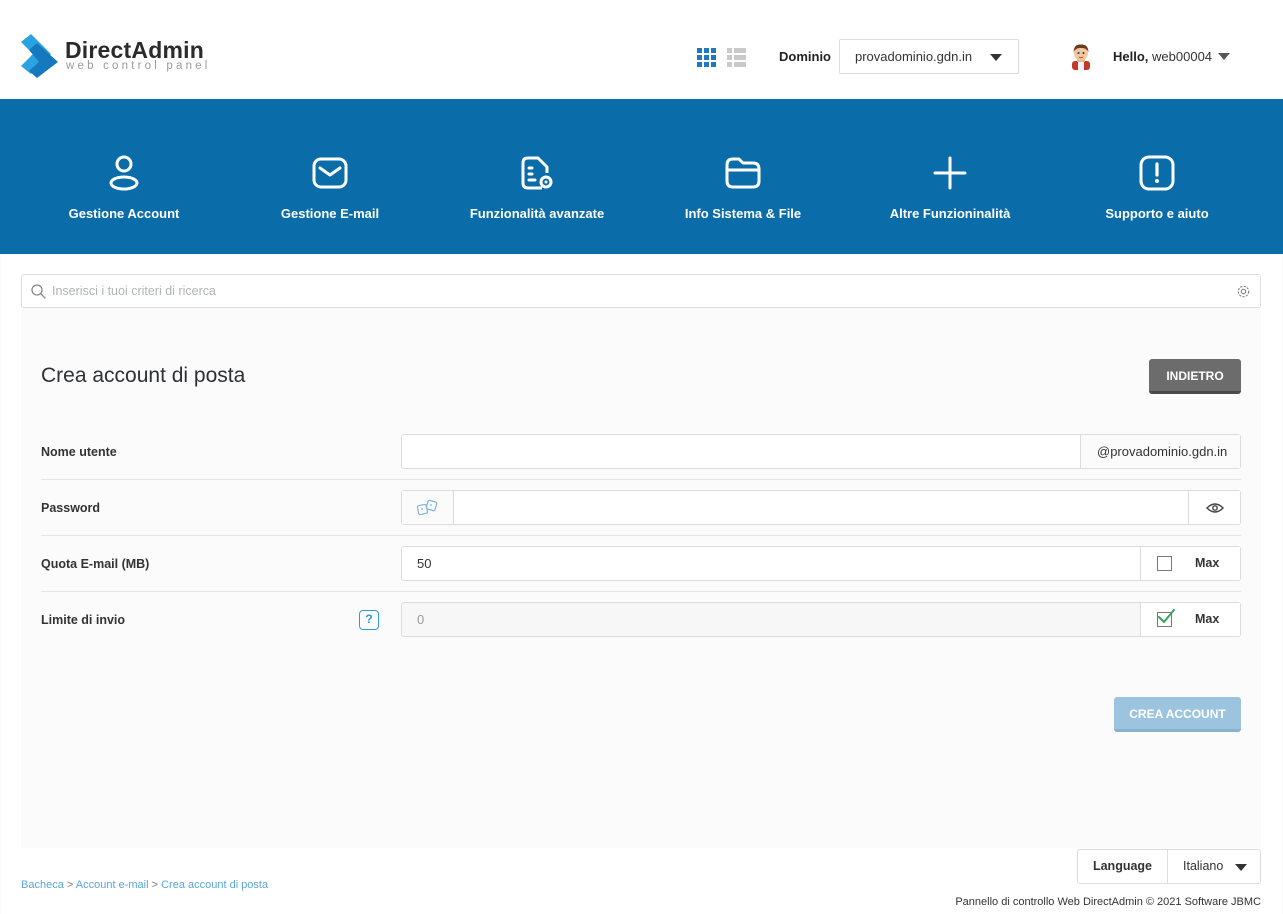 The image size is (1283, 914). Describe the element at coordinates (950, 213) in the screenshot. I see `nav-item-label: Altre Funzioninalità` at that location.